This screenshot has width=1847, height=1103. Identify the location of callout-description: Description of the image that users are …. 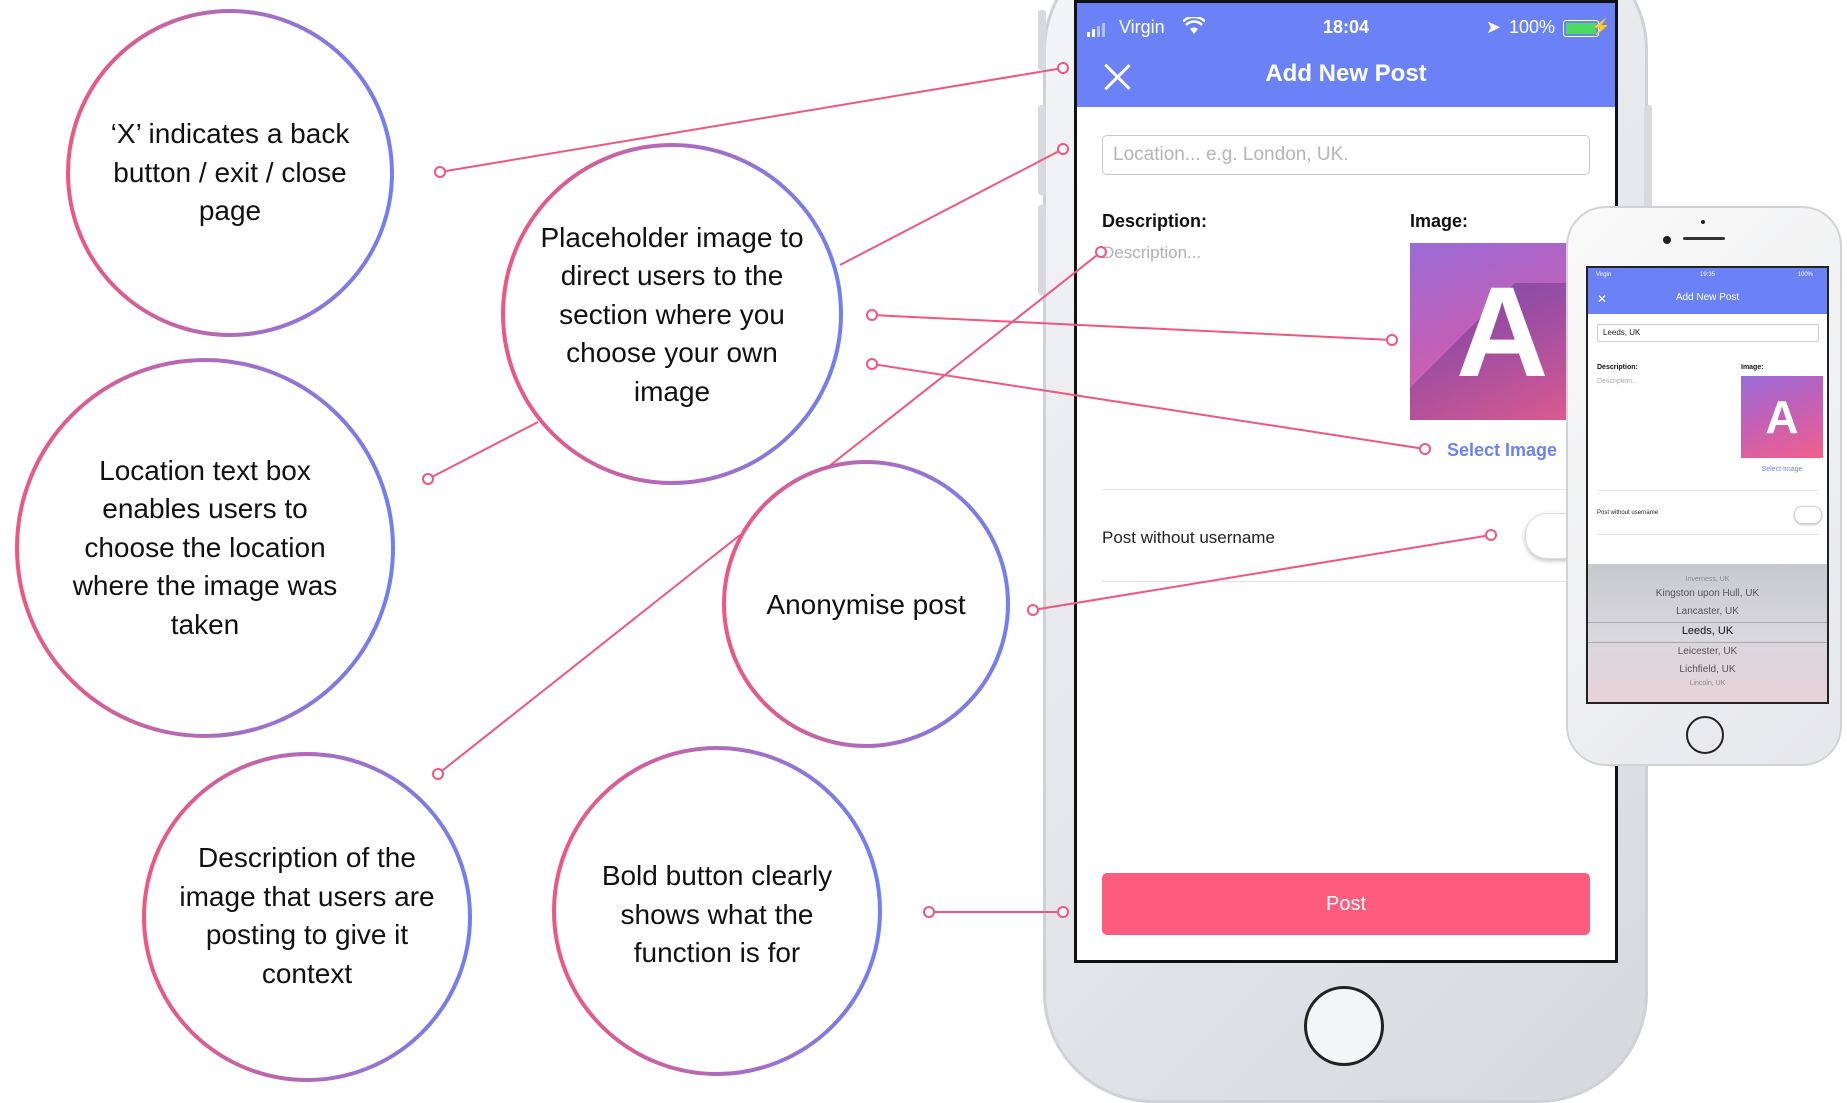
(307, 915).